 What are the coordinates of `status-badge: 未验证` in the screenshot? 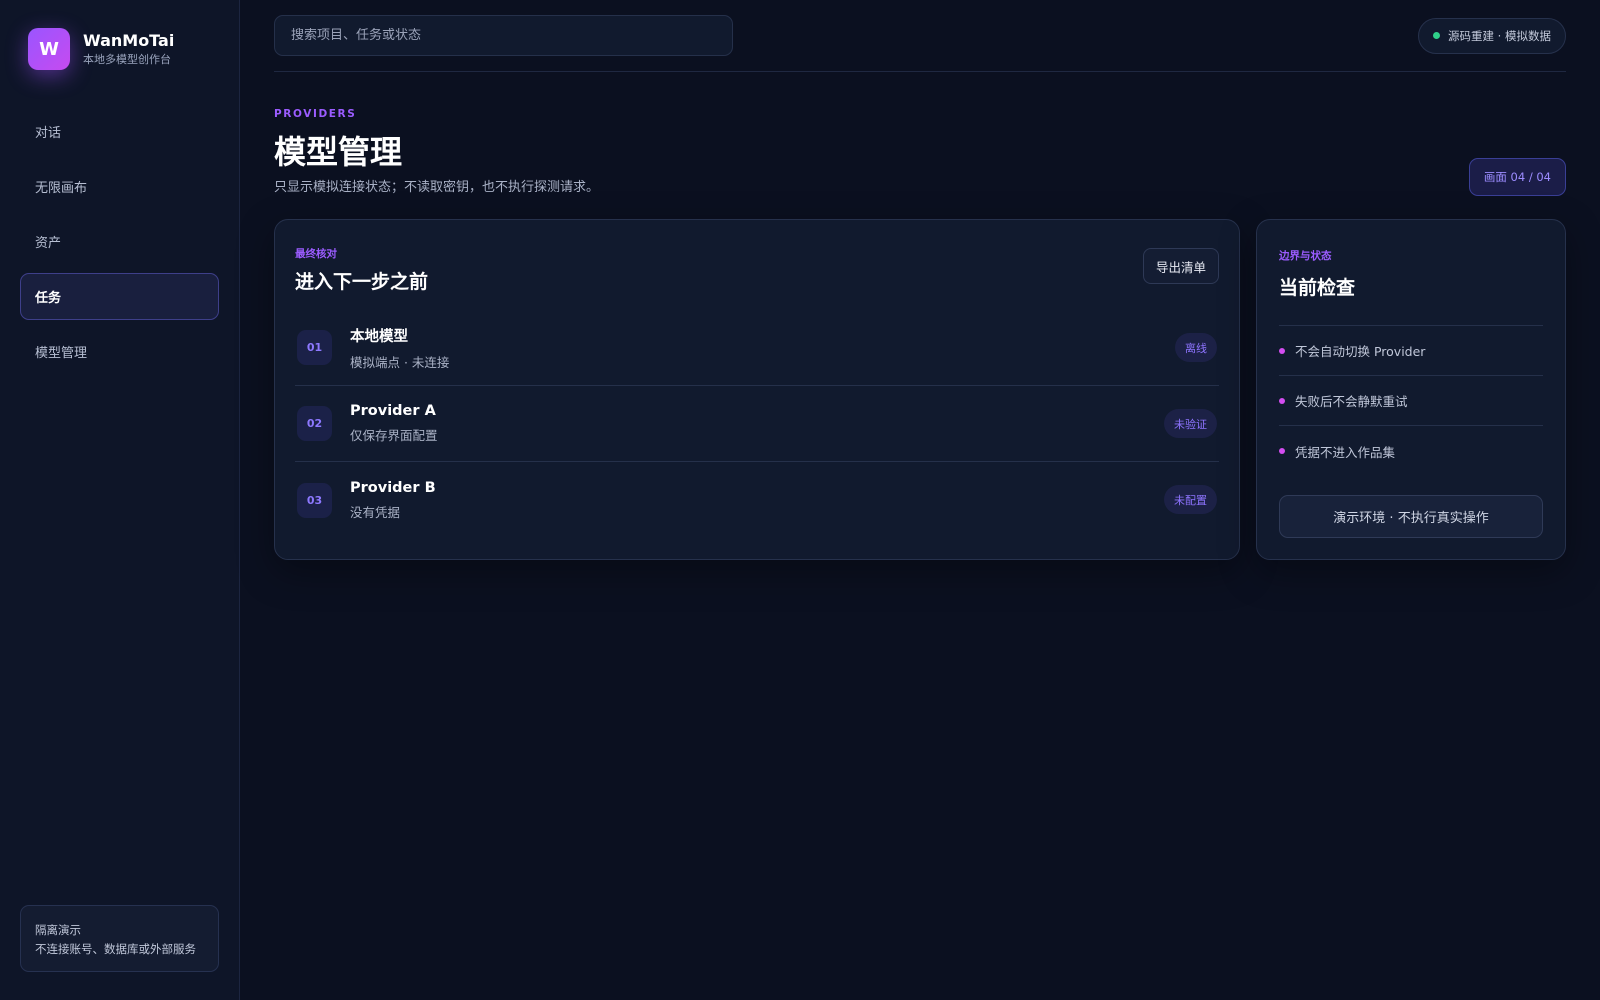 It's located at (1190, 423).